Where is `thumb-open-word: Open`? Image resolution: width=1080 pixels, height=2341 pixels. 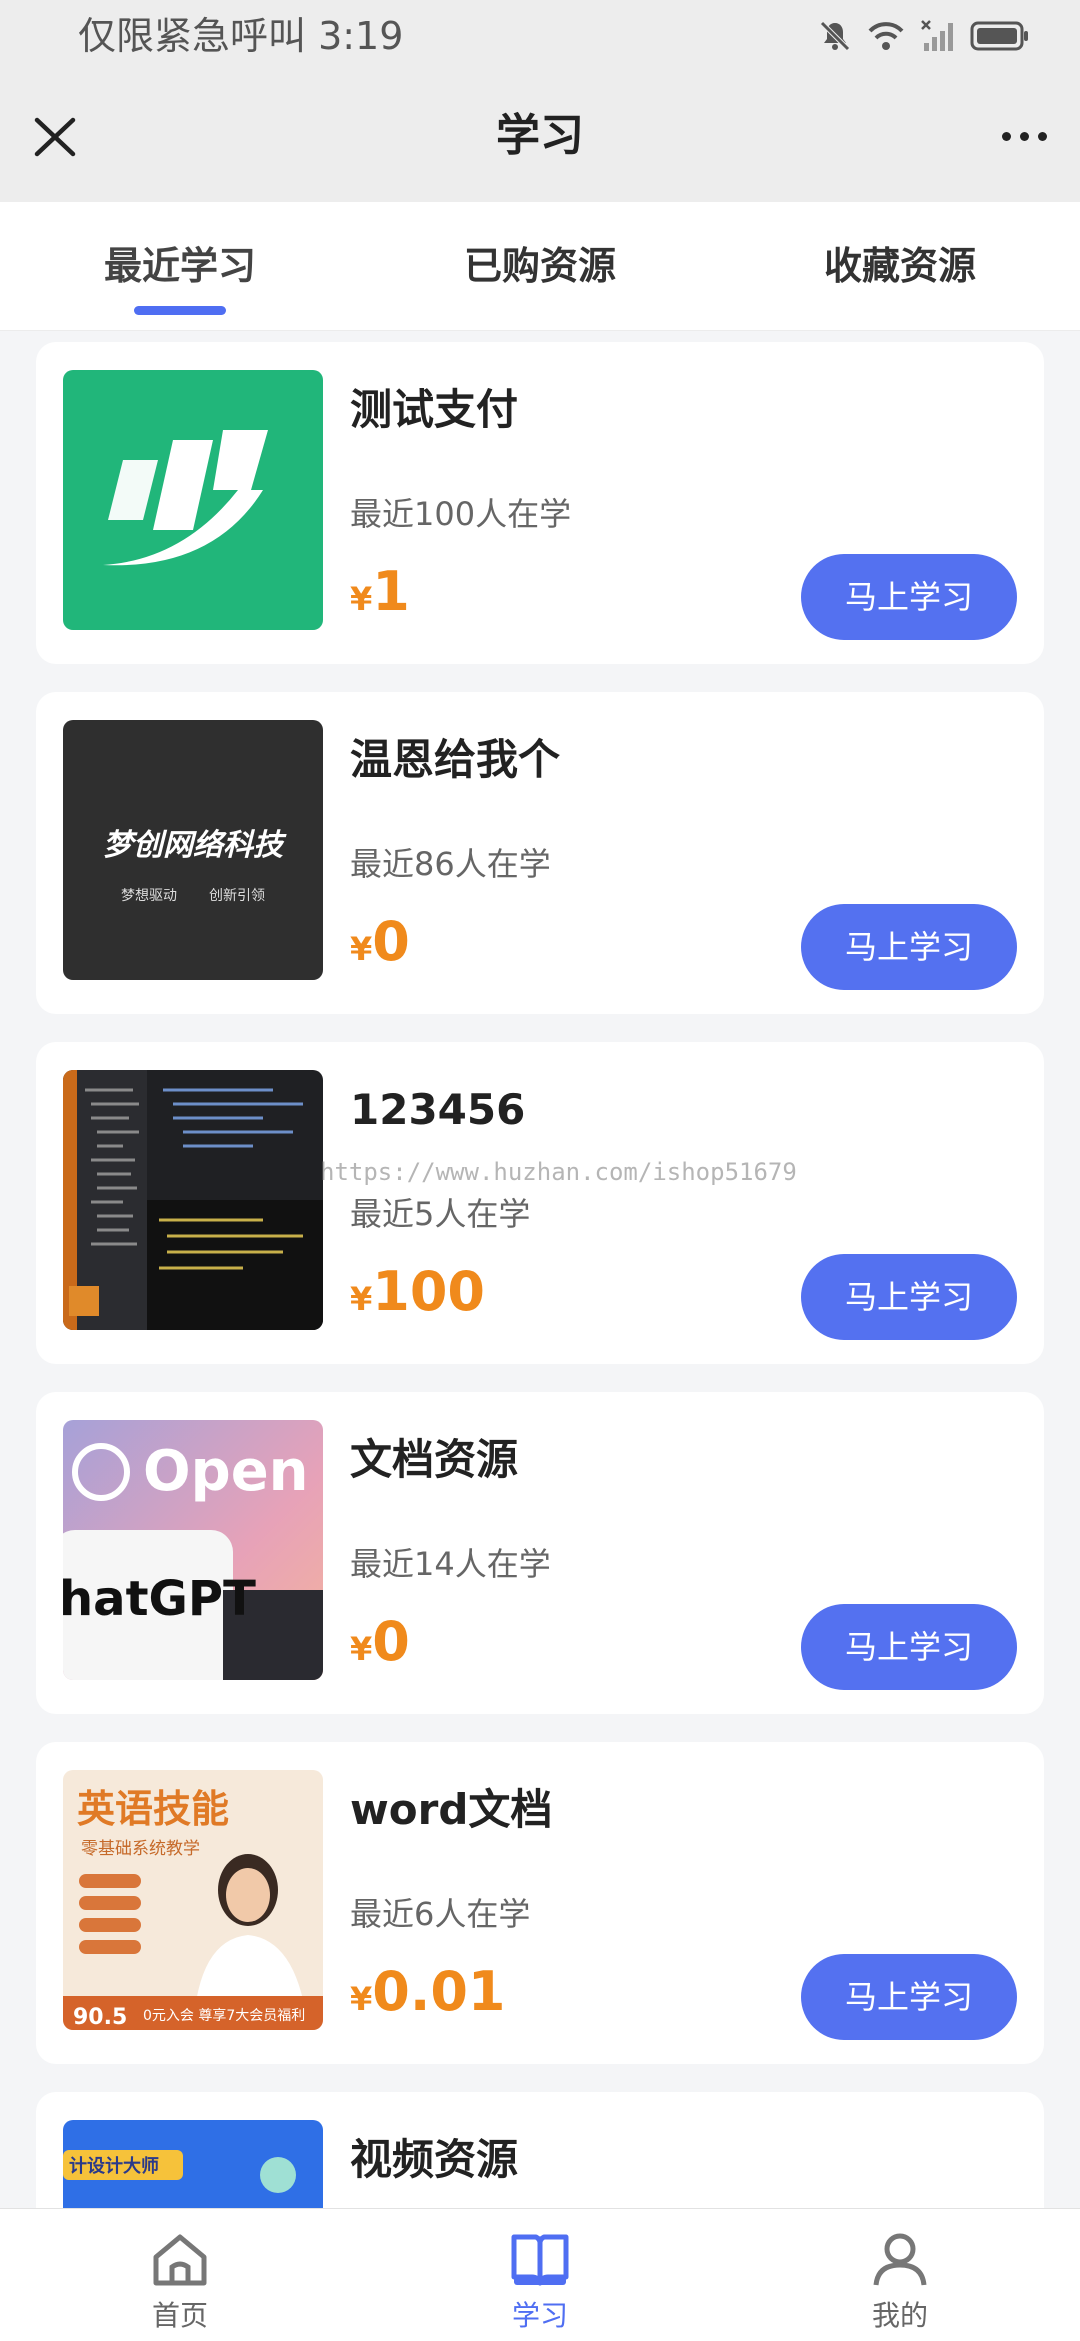
thumb-open-word: Open is located at coordinates (226, 1471).